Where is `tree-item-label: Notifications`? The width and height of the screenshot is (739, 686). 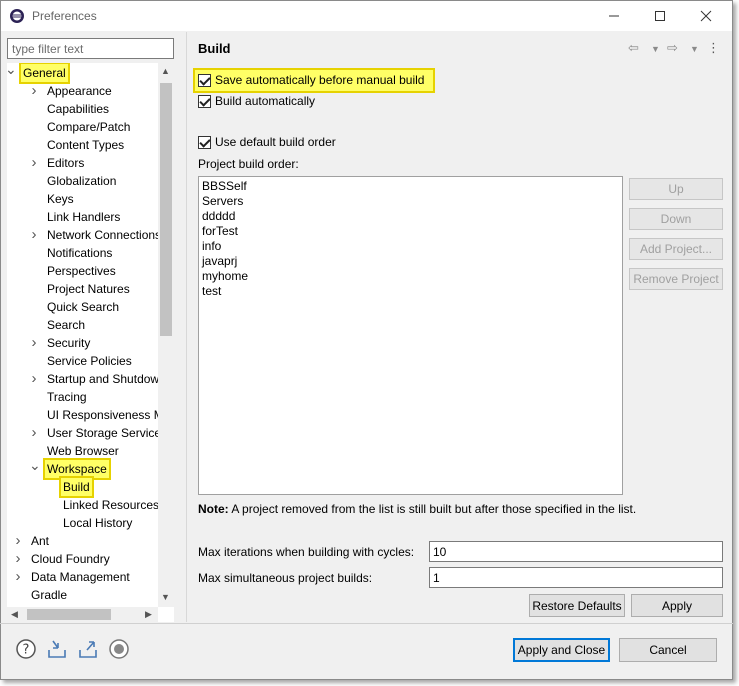
tree-item-label: Notifications is located at coordinates (80, 253).